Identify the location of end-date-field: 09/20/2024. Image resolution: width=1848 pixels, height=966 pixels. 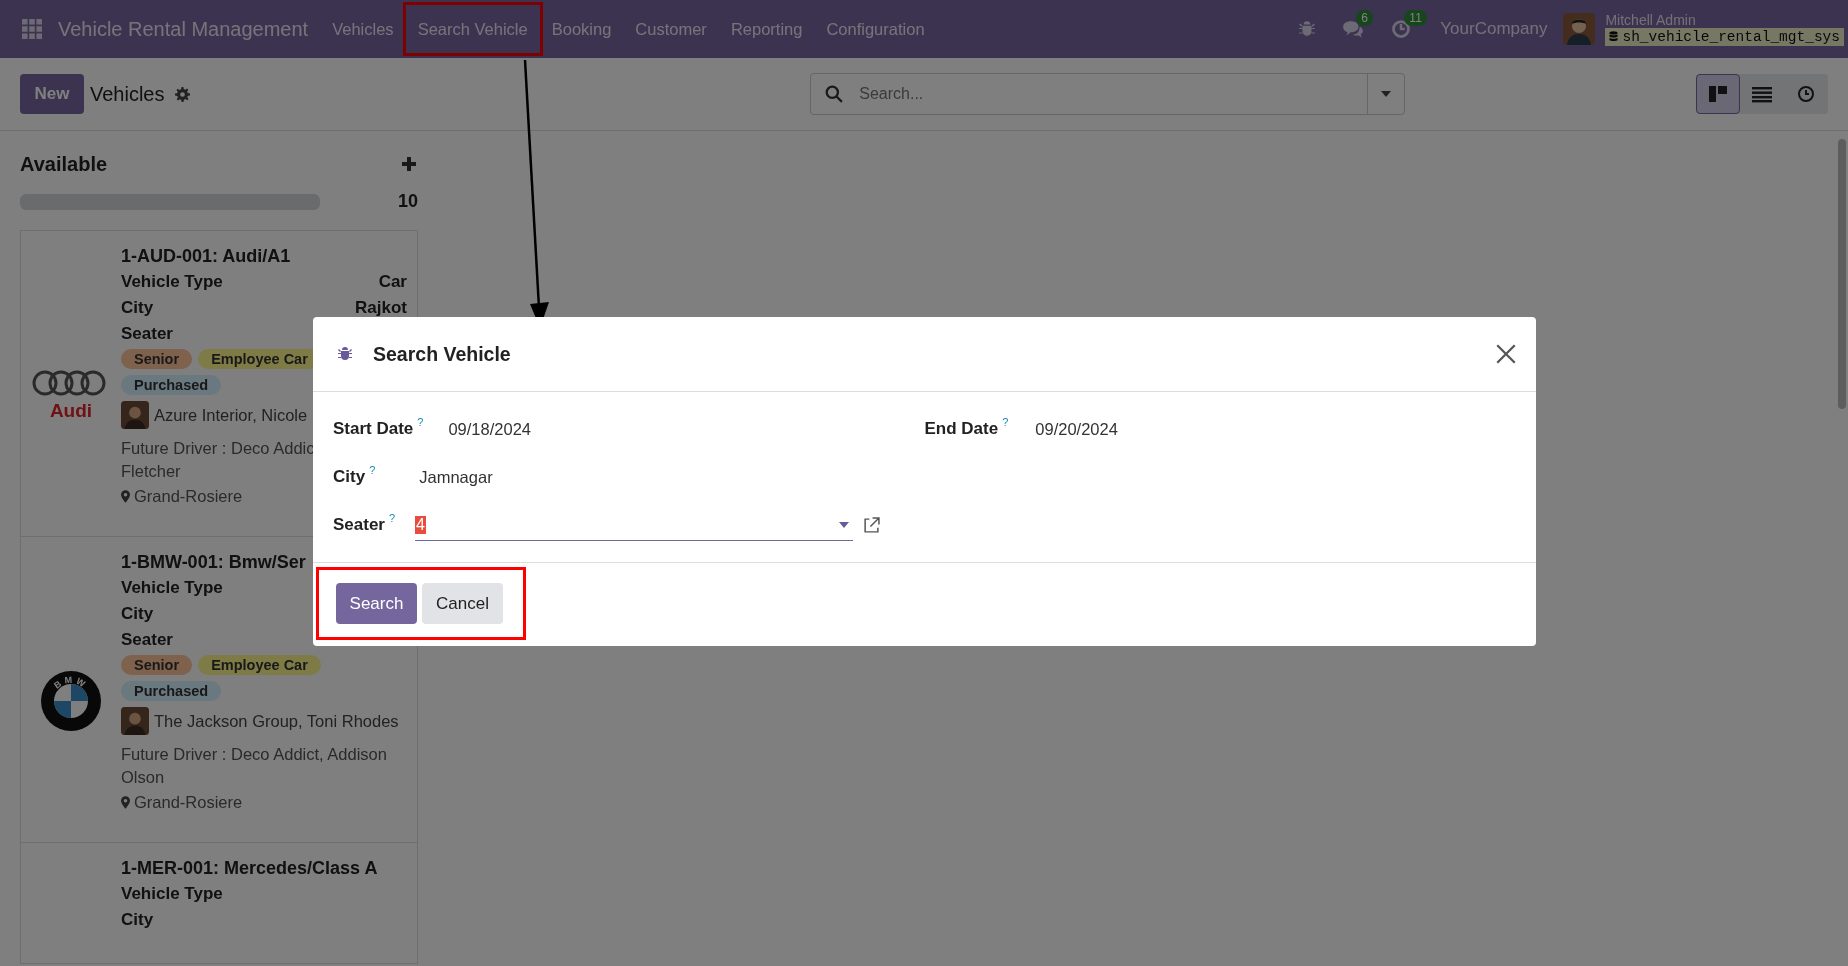
(1076, 429).